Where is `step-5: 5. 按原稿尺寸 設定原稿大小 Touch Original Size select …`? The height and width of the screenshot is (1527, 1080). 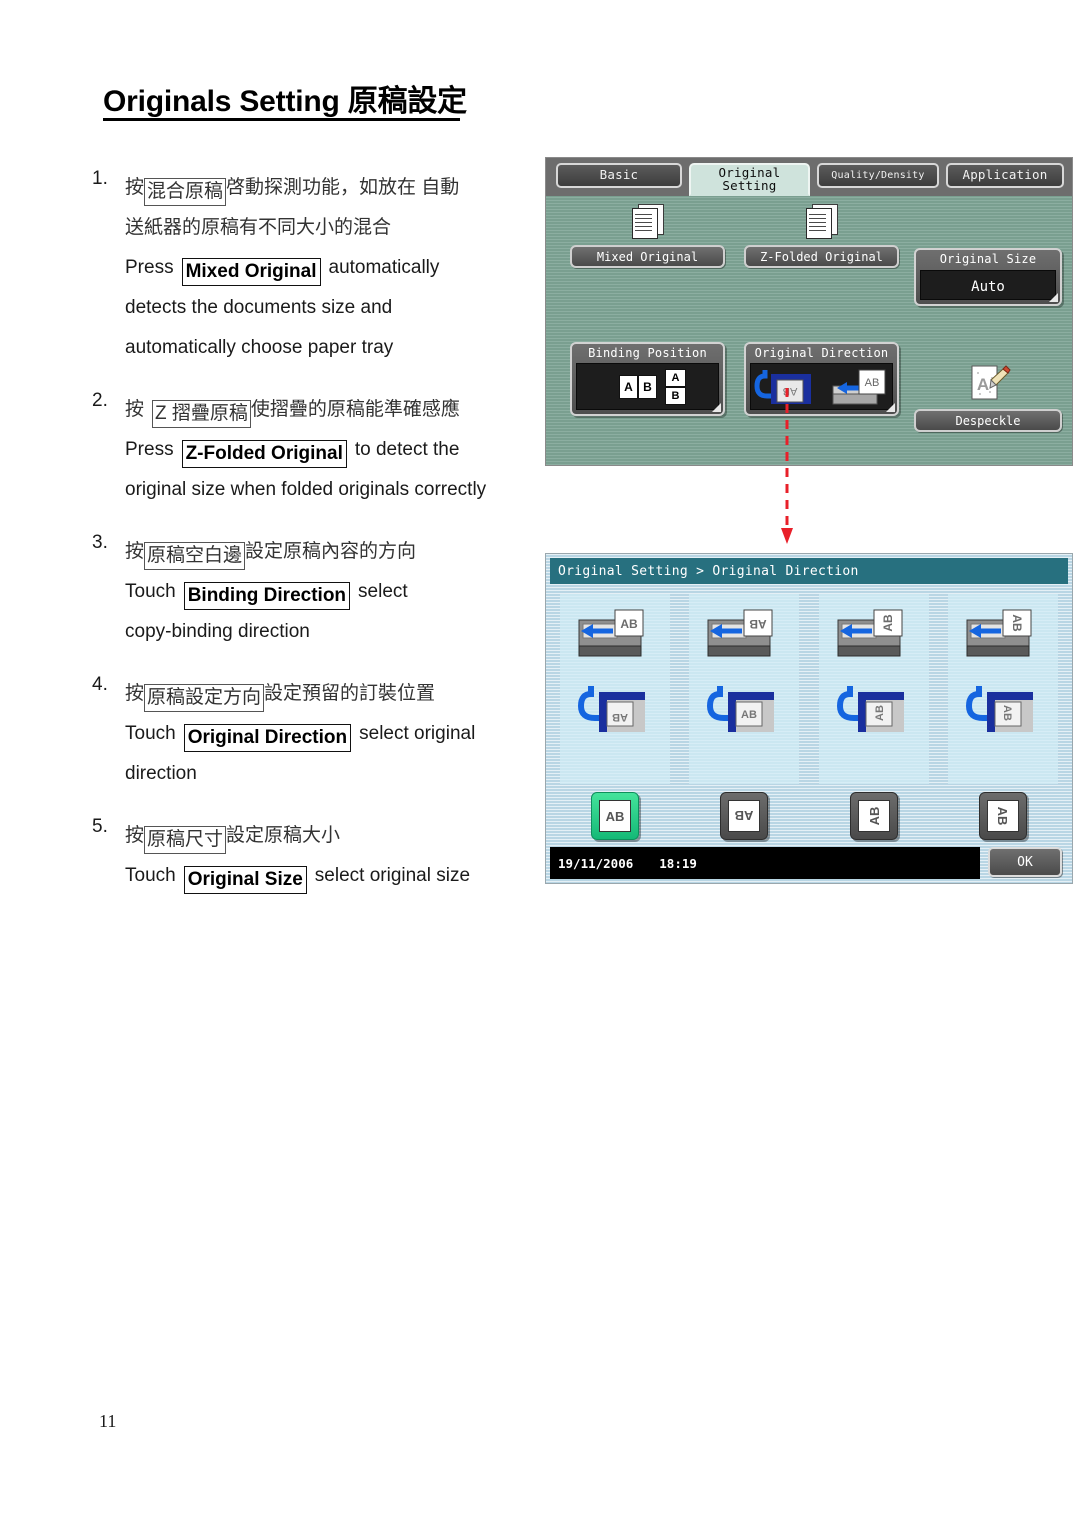 step-5: 5. 按原稿尺寸 設定原稿大小 Touch Original Size select … is located at coordinates (327, 856).